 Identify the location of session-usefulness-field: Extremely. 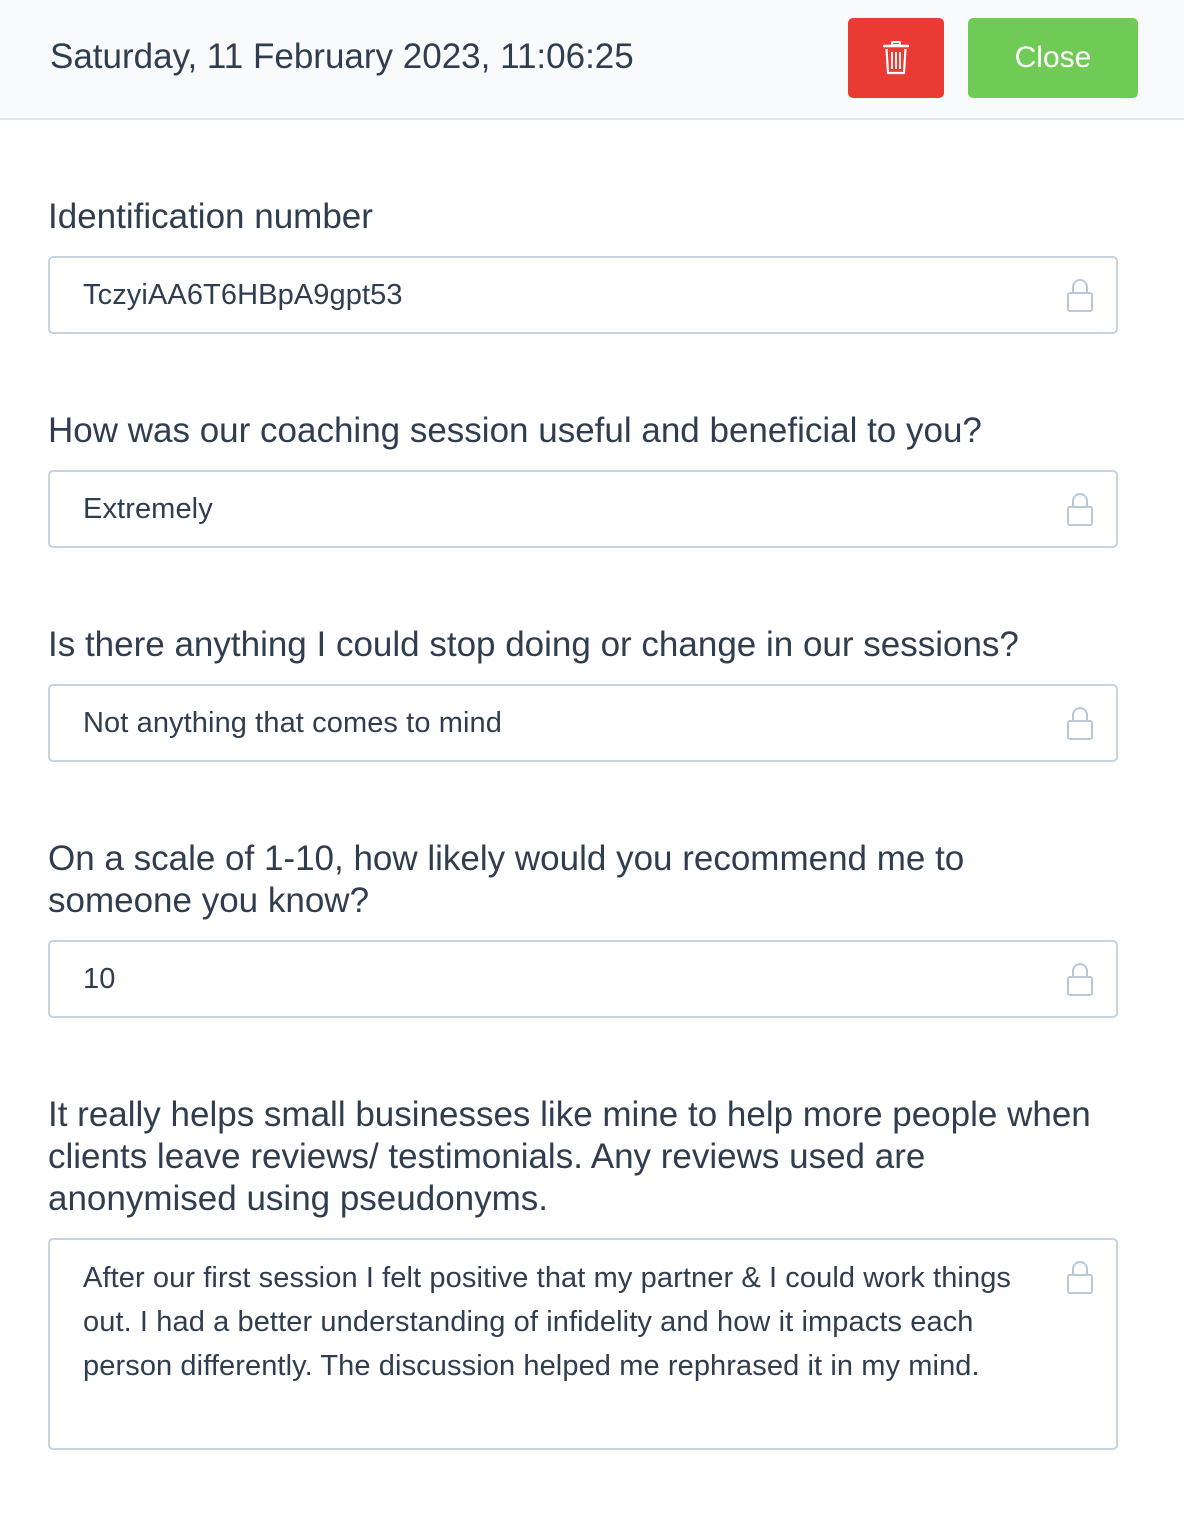
(583, 509).